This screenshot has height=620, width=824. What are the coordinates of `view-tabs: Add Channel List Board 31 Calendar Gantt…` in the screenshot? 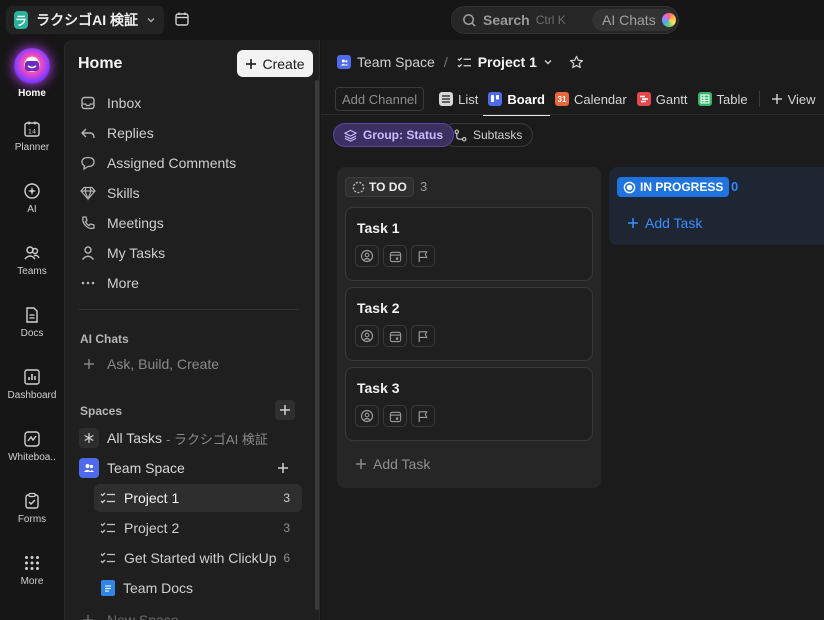 It's located at (578, 100).